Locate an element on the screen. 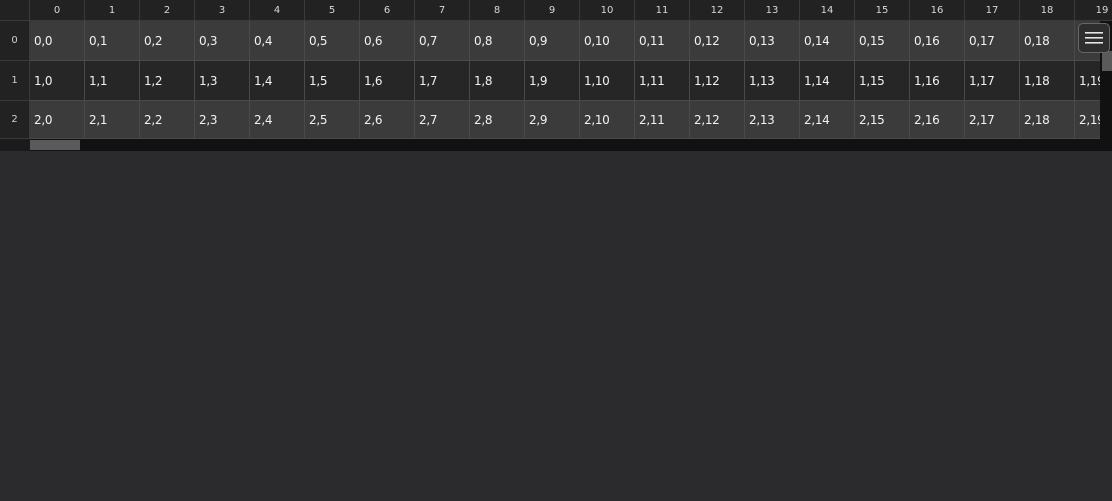 Image resolution: width=1112 pixels, height=501 pixels. horizontal-scrollbar is located at coordinates (565, 145).